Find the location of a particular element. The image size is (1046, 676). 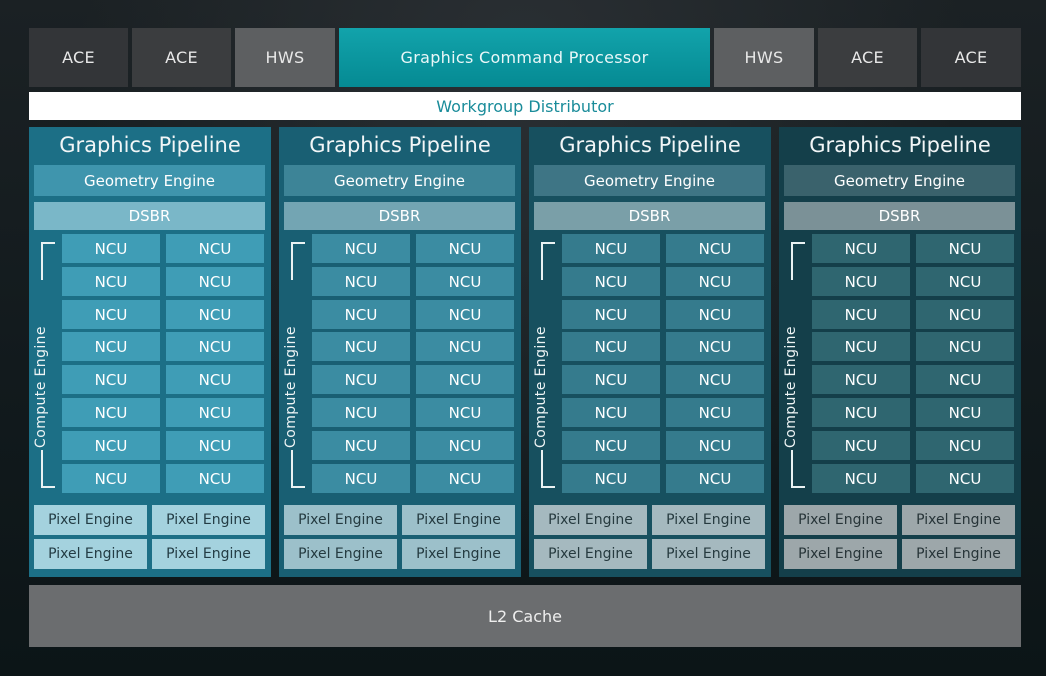

hws-block-2: HWS is located at coordinates (764, 57).